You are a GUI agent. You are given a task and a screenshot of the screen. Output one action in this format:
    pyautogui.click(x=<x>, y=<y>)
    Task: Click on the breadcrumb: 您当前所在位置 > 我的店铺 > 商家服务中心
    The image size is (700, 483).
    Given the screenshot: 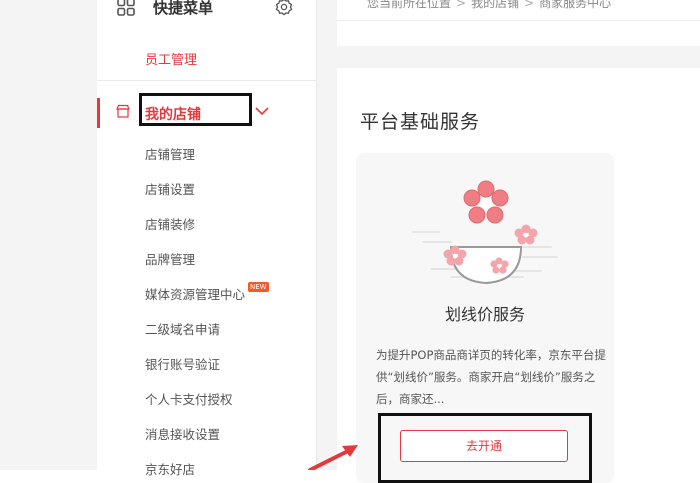 What is the action you would take?
    pyautogui.click(x=489, y=5)
    